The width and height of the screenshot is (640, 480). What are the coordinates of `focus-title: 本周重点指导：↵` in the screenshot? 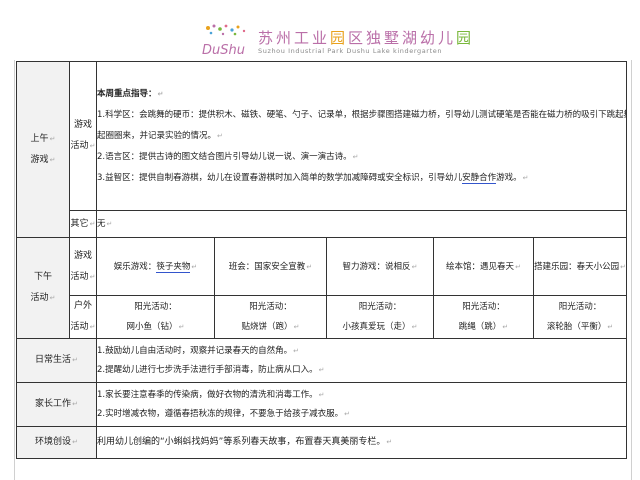 It's located at (130, 93).